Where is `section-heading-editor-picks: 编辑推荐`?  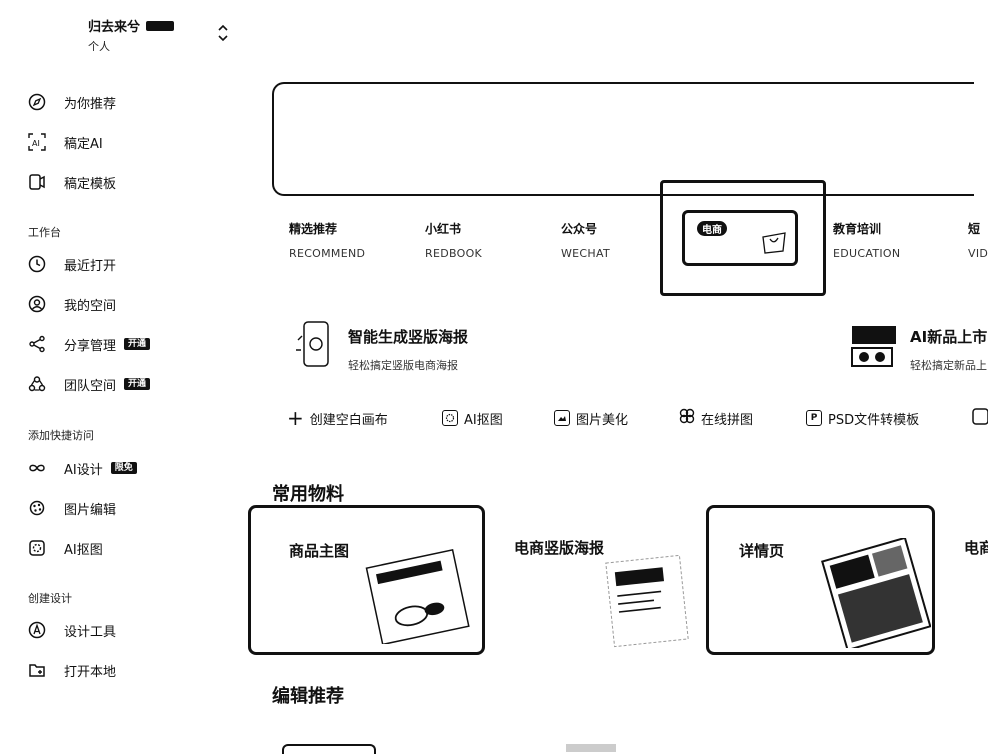
section-heading-editor-picks: 编辑推荐 is located at coordinates (308, 696).